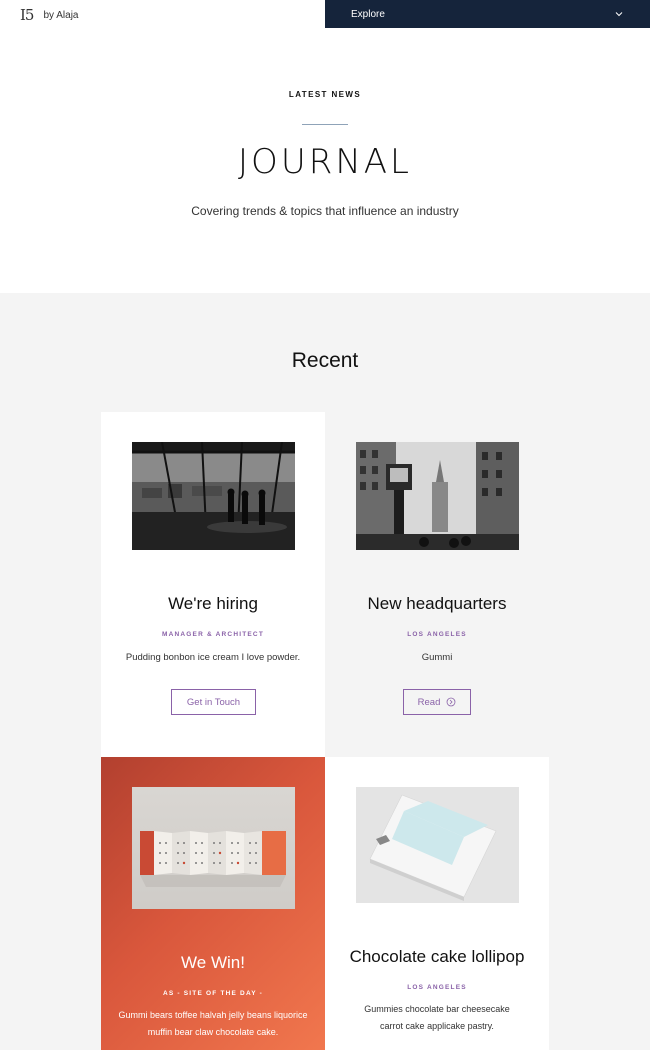 This screenshot has height=1050, width=650. What do you see at coordinates (27, 15) in the screenshot?
I see `logo: I5` at bounding box center [27, 15].